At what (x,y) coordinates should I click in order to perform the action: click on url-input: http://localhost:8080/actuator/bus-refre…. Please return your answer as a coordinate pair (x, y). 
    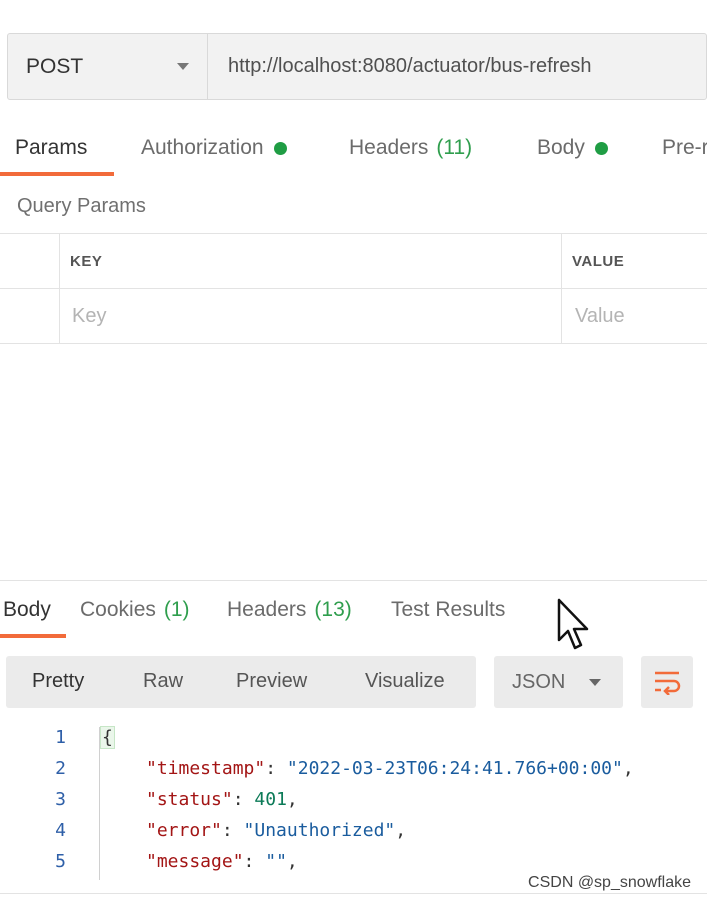
    Looking at the image, I should click on (457, 66).